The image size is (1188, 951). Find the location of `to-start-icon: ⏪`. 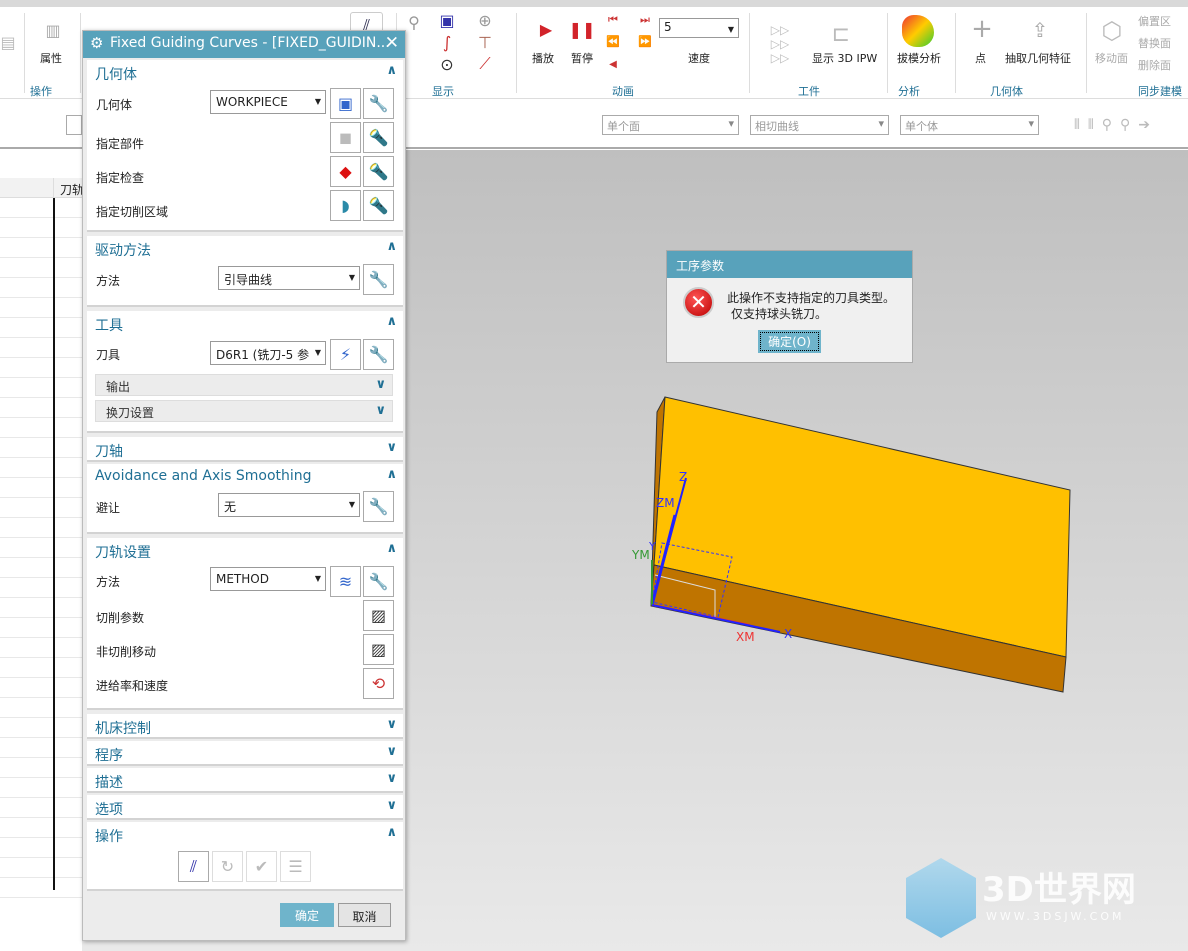

to-start-icon: ⏪ is located at coordinates (613, 41).